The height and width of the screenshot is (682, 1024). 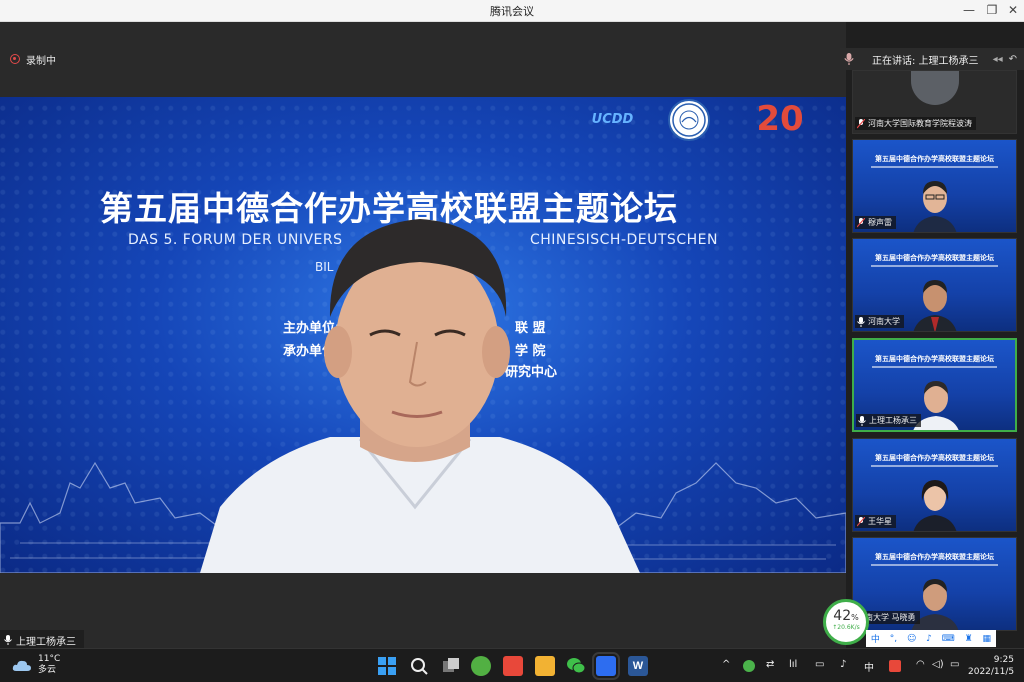 I want to click on participant-label: 穆声雷, so click(x=875, y=222).